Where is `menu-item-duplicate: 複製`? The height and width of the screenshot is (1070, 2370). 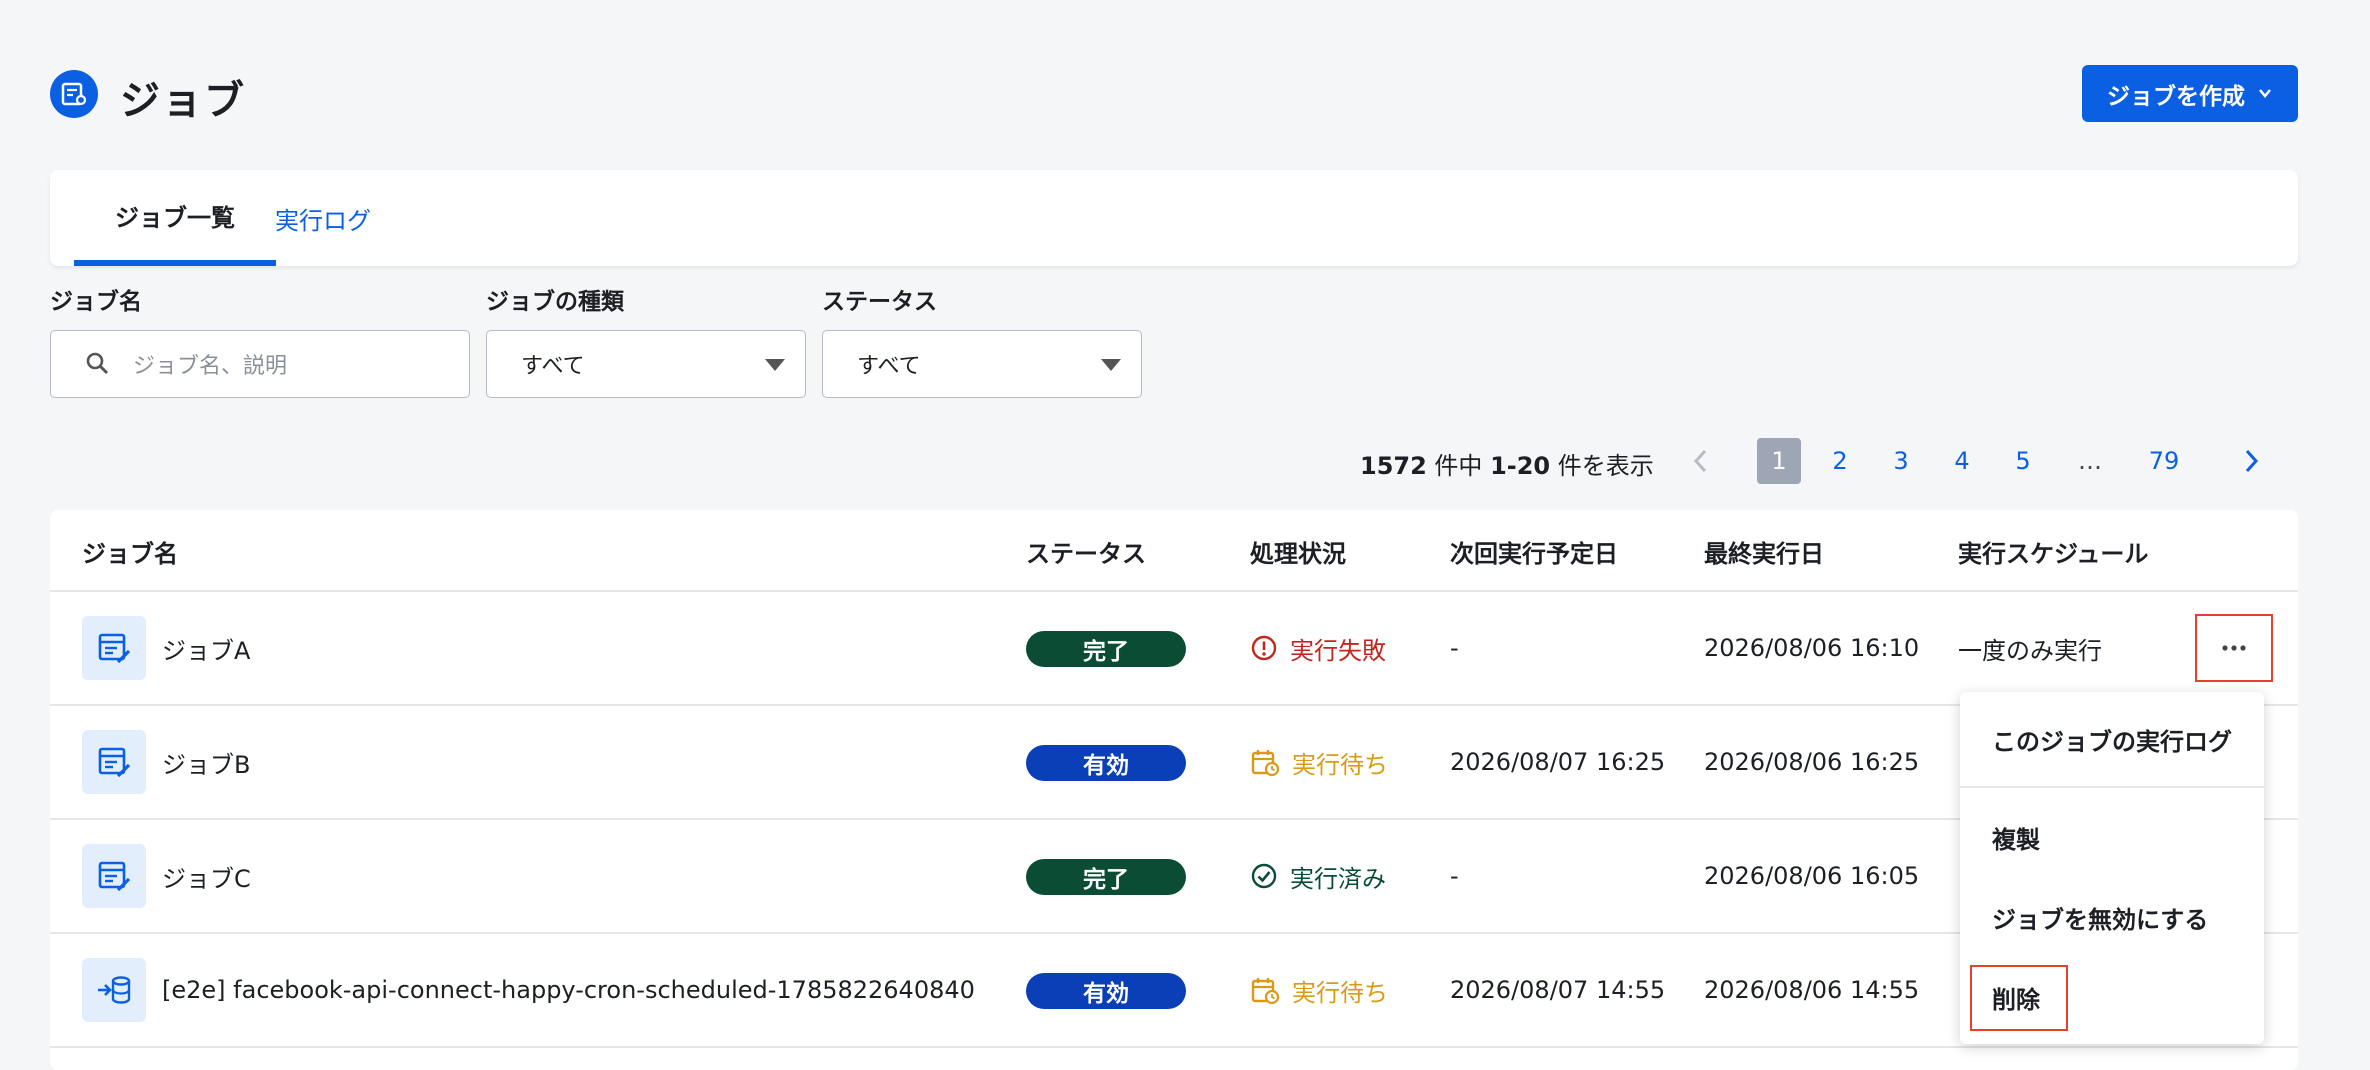
menu-item-duplicate: 複製 is located at coordinates (2016, 837).